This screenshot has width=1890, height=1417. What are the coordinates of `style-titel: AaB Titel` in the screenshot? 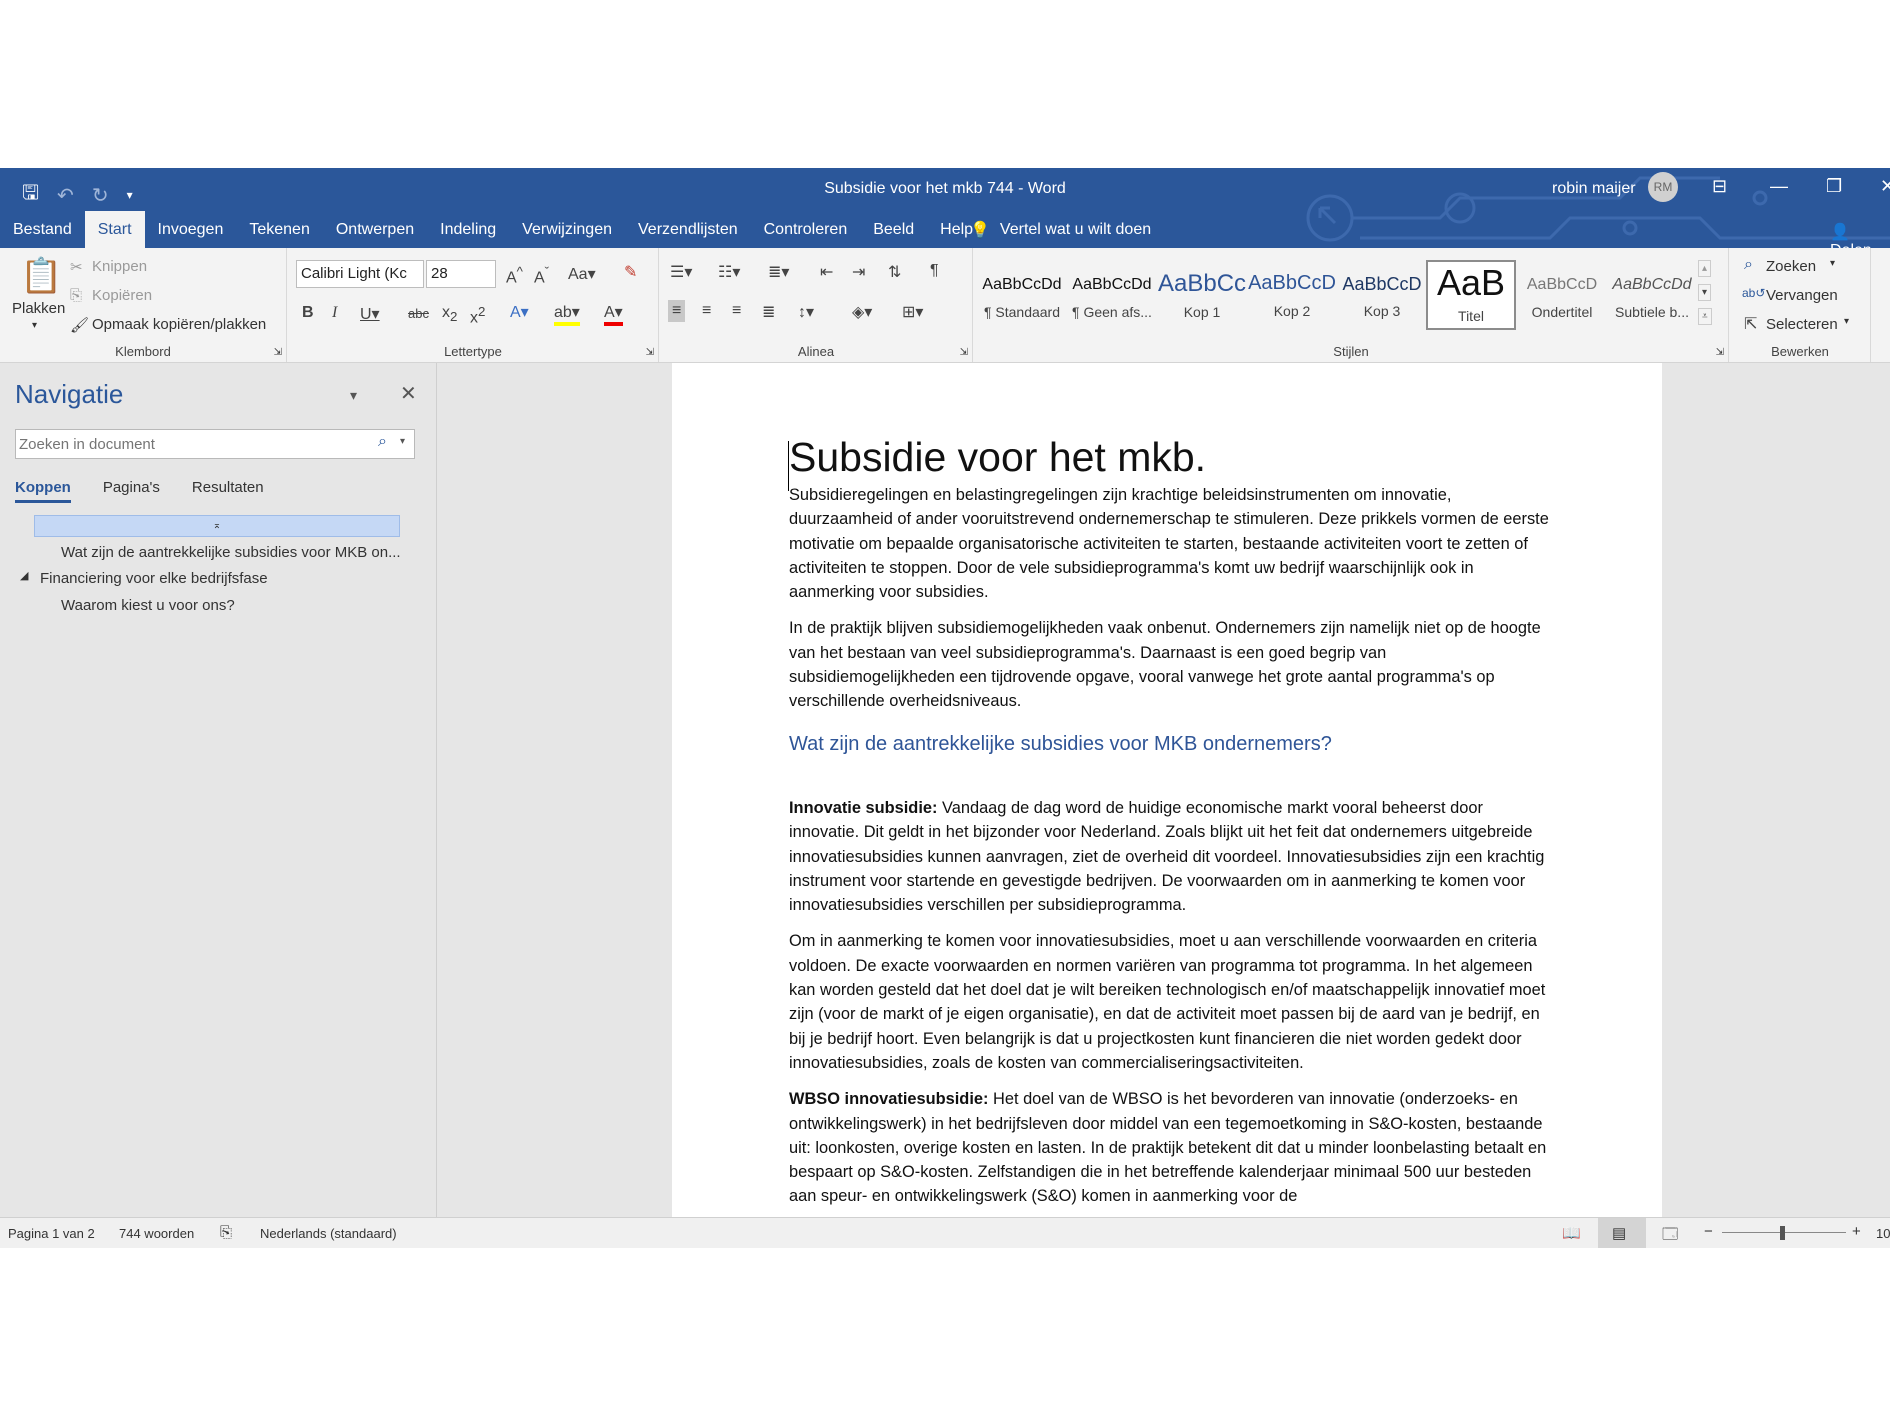 It's located at (1471, 295).